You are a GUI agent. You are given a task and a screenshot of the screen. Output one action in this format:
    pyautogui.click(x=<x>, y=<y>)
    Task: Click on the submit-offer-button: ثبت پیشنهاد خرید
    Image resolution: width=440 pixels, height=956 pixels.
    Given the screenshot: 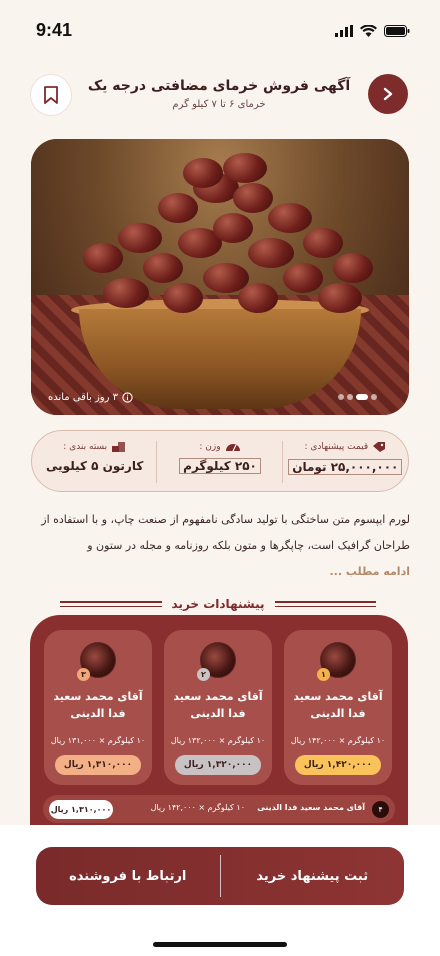 What is the action you would take?
    pyautogui.click(x=313, y=876)
    